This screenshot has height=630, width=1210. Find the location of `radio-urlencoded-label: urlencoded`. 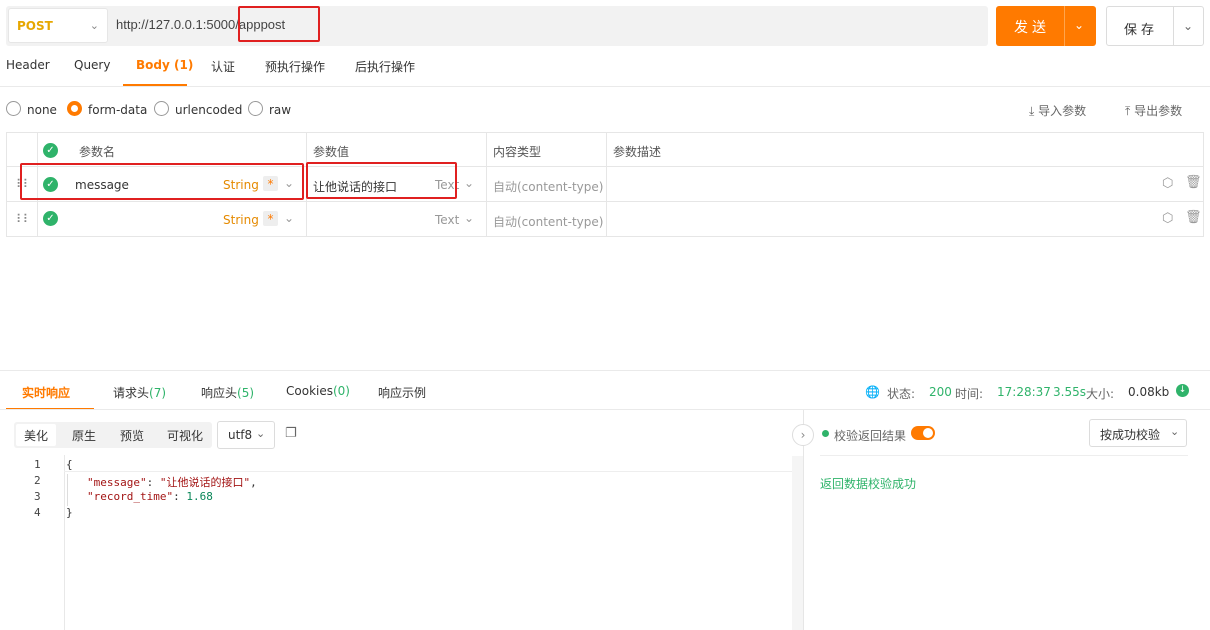

radio-urlencoded-label: urlencoded is located at coordinates (209, 110).